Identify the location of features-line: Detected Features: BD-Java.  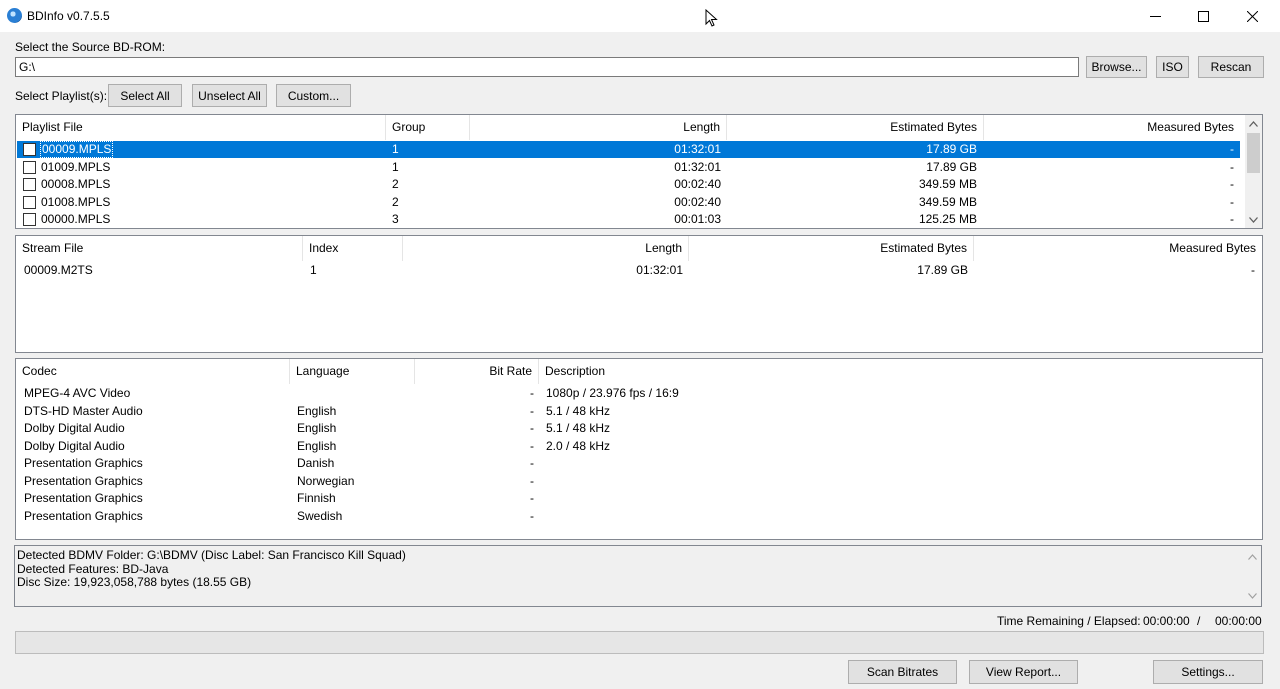
(93, 568).